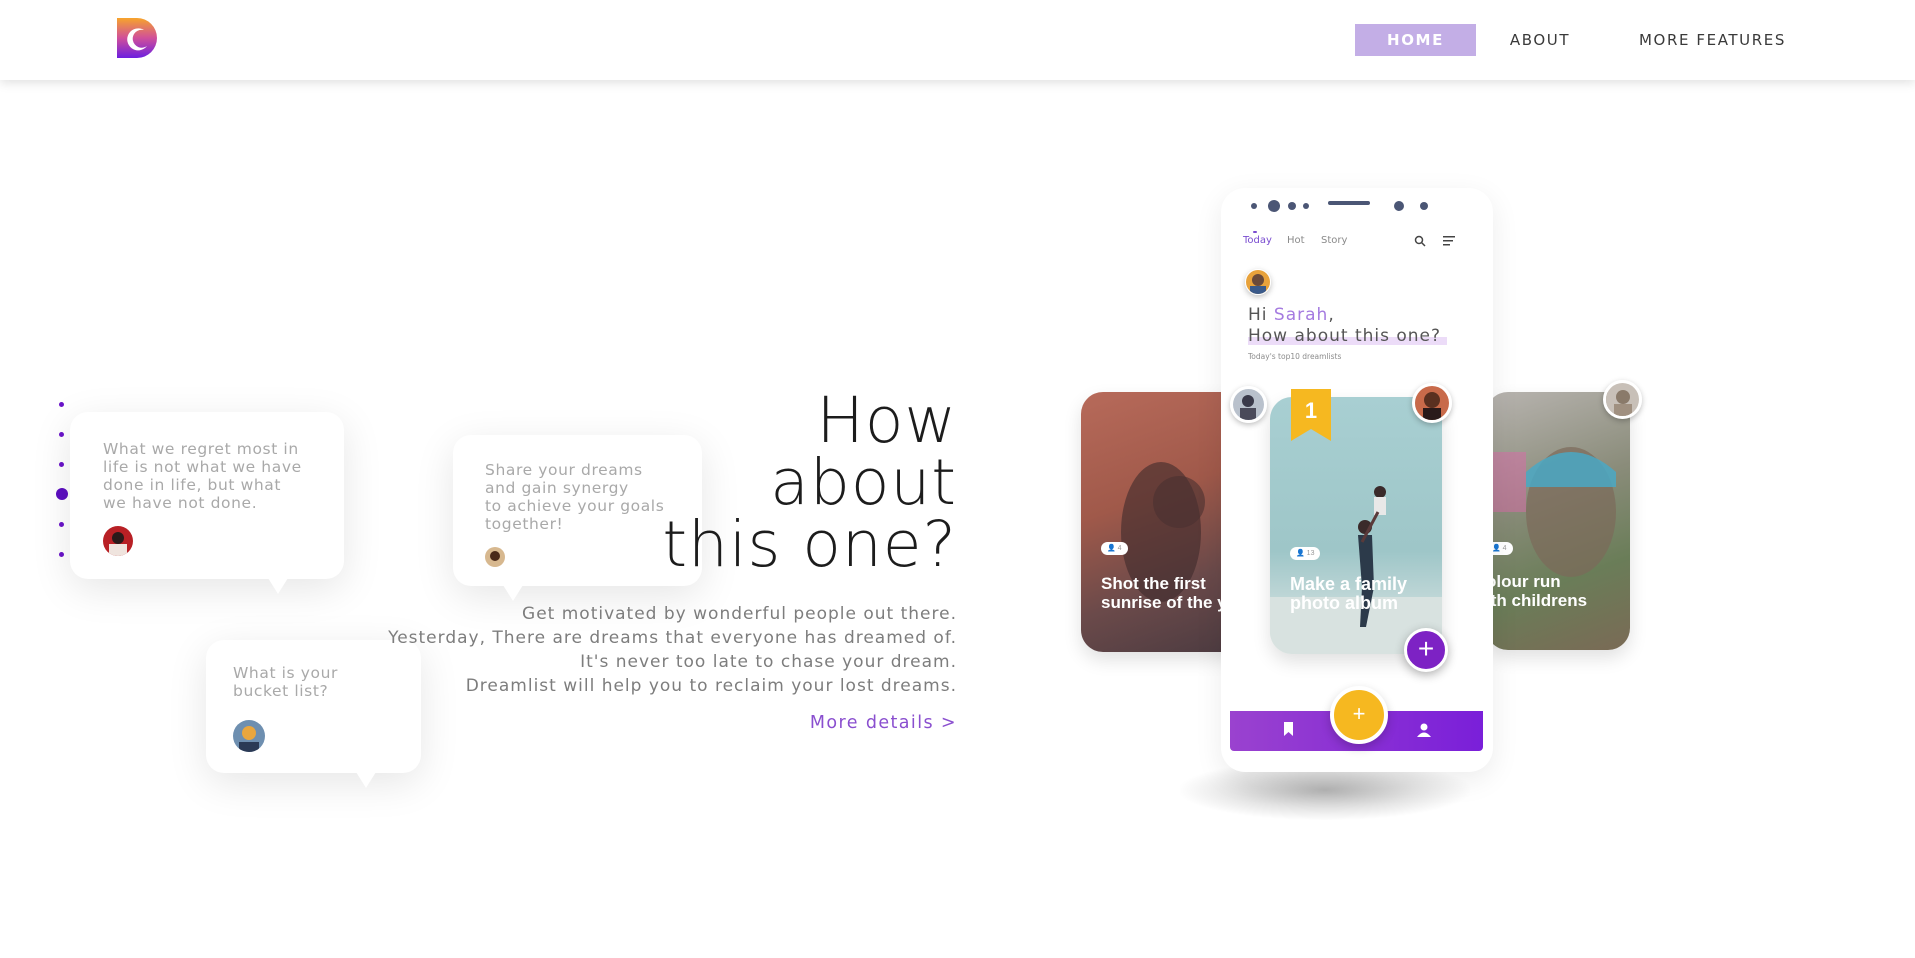  What do you see at coordinates (1420, 241) in the screenshot?
I see `search-icon` at bounding box center [1420, 241].